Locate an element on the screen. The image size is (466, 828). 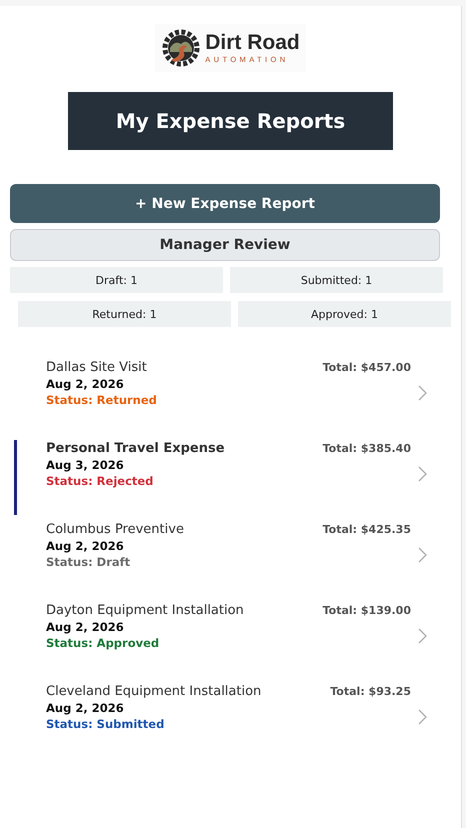
report-total: Total: $457.00 is located at coordinates (366, 368).